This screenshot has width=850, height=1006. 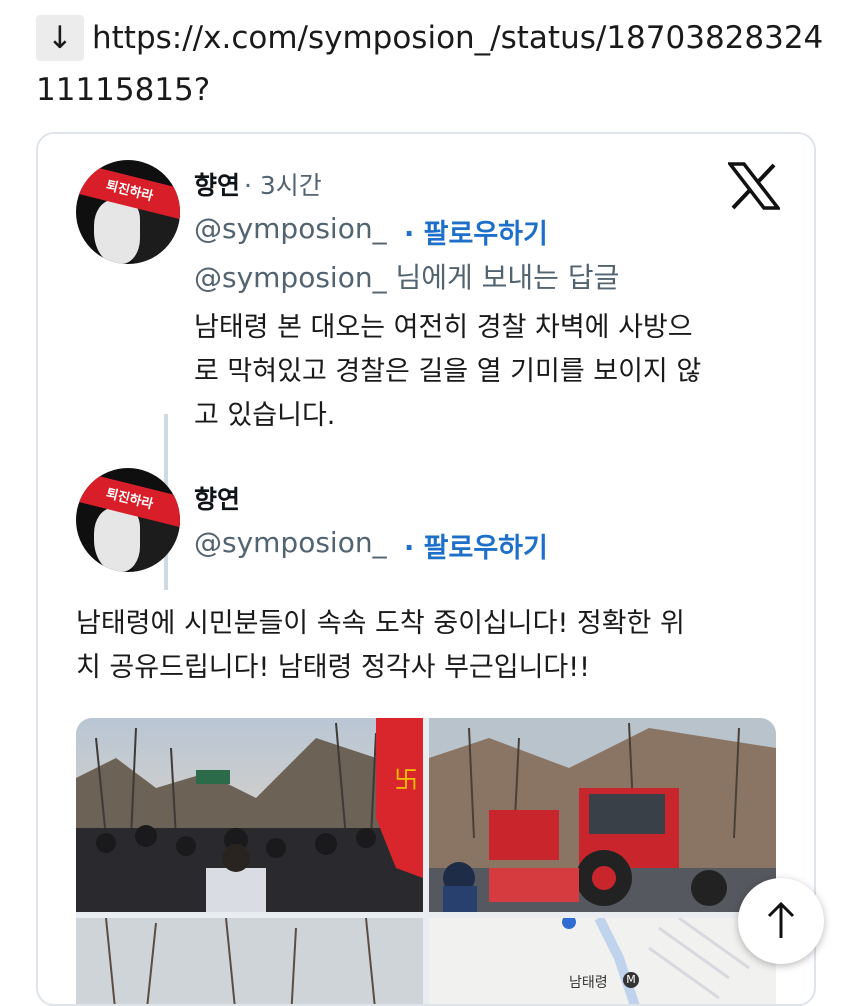 I want to click on tweet-body-line: 치 공유드립니다! 남태령 정각사 부근입니다!!, so click(x=333, y=667).